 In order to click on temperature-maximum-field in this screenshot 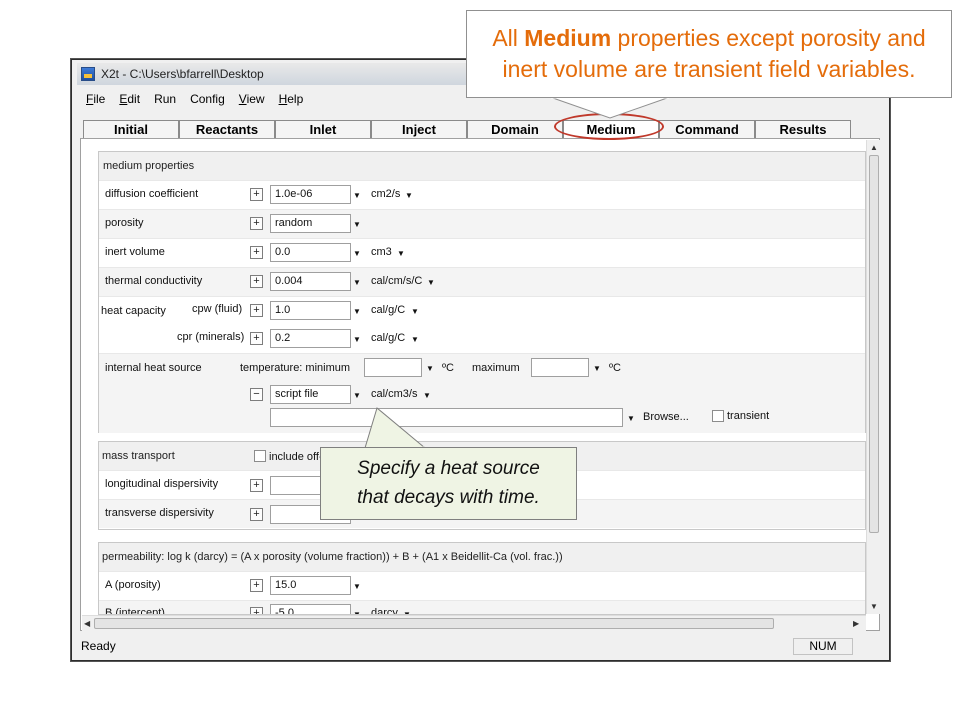, I will do `click(560, 367)`.